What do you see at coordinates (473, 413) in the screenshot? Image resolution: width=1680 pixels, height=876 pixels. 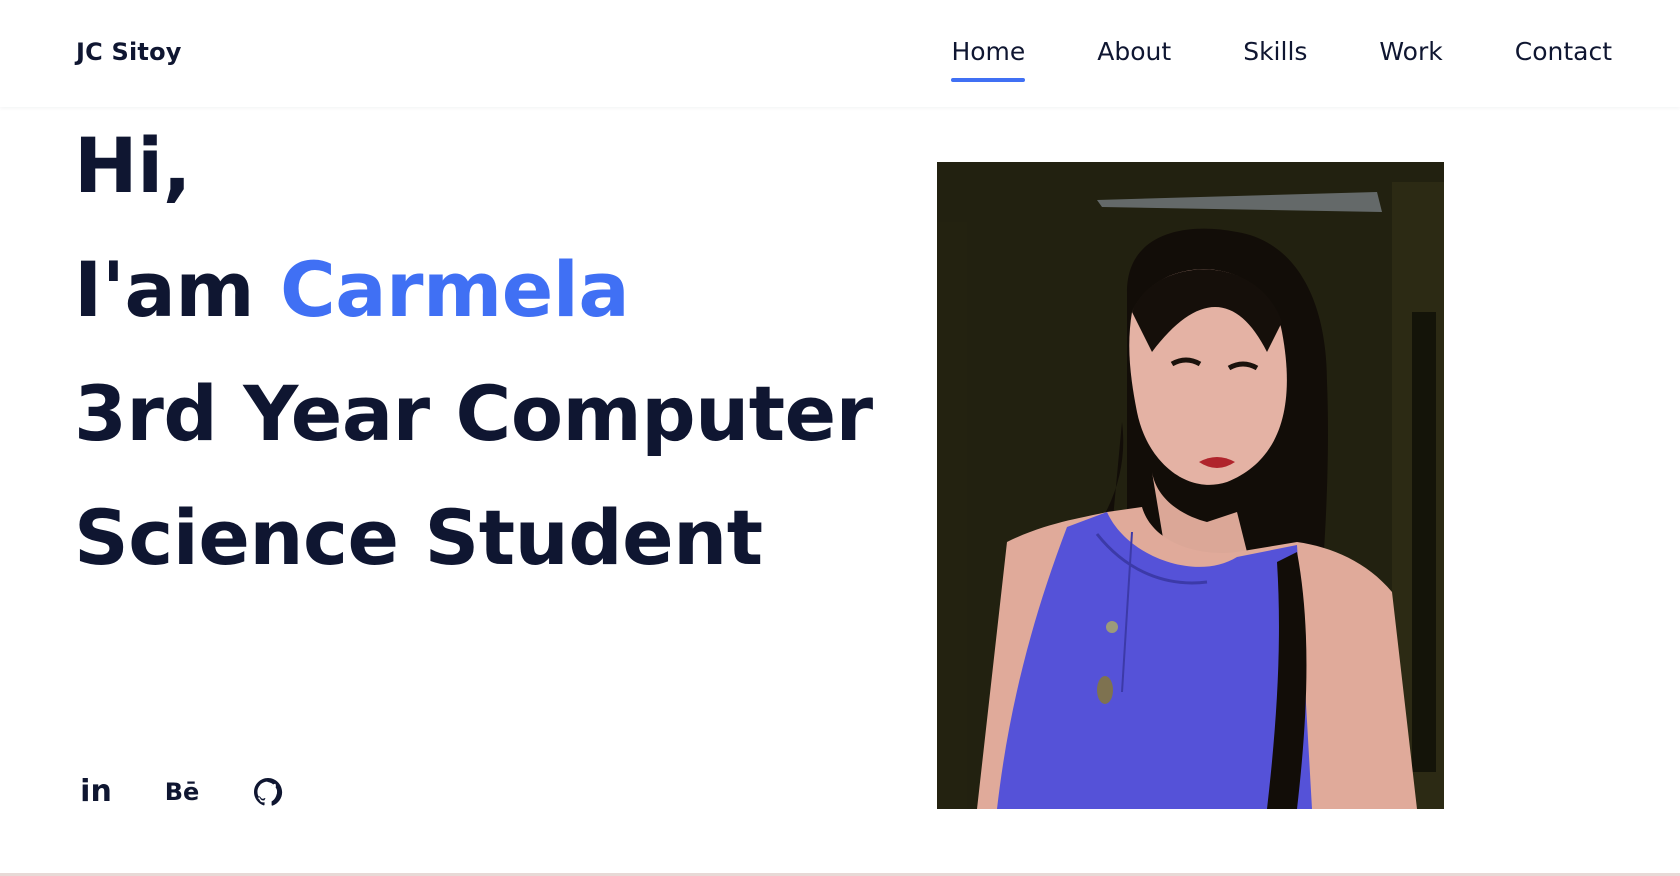 I see `hero-title-line-1: 3rd Year Computer` at bounding box center [473, 413].